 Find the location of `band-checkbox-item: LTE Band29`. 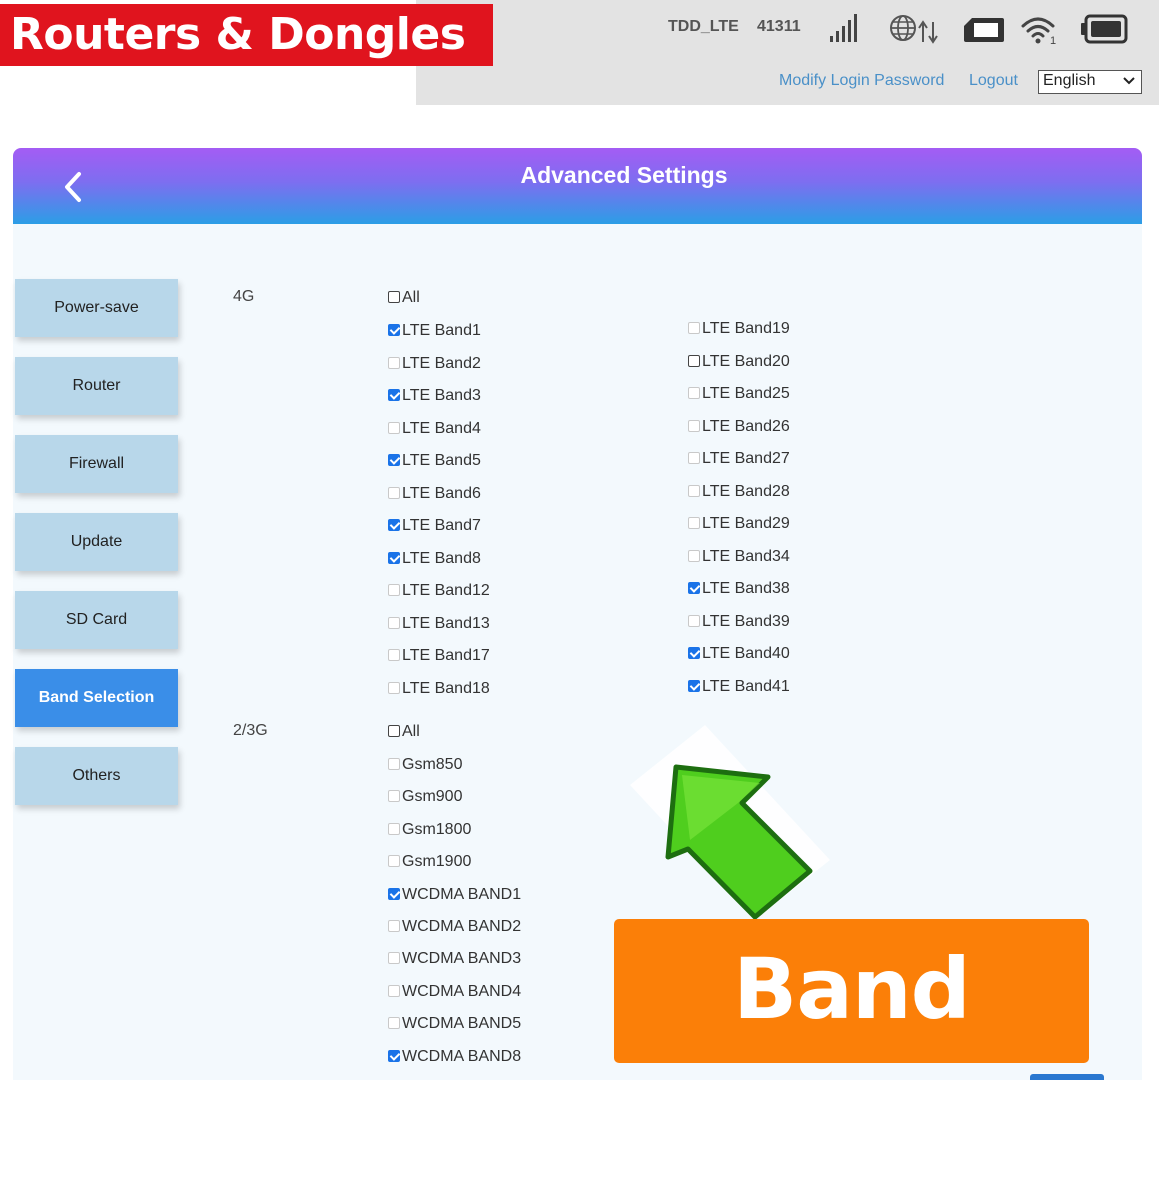

band-checkbox-item: LTE Band29 is located at coordinates (739, 524).